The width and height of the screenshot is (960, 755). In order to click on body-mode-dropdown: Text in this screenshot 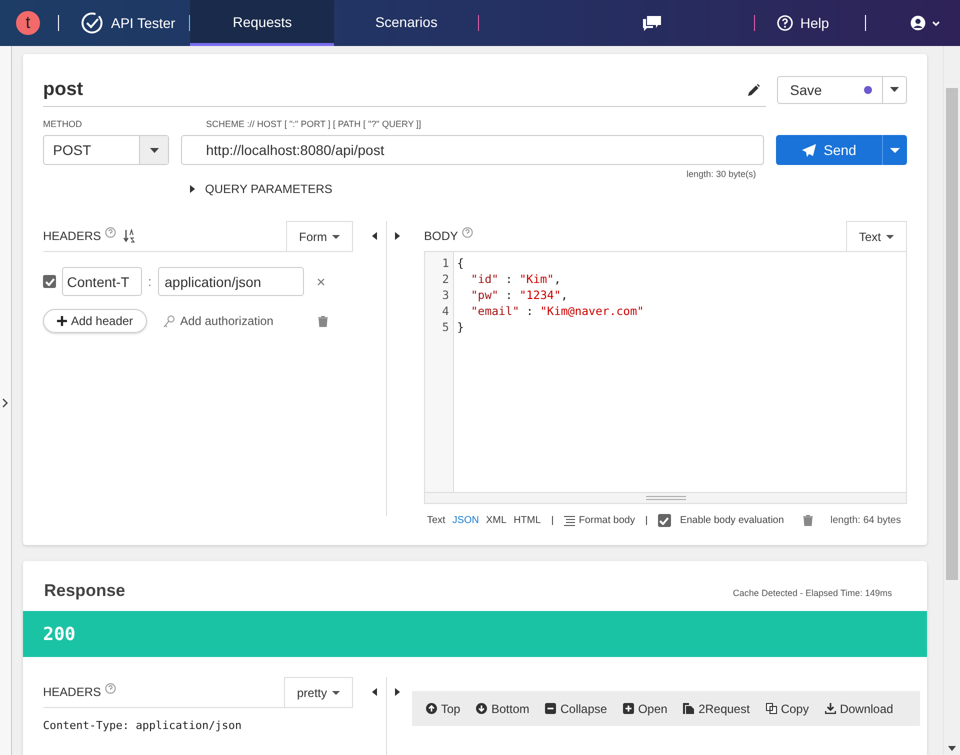, I will do `click(876, 236)`.